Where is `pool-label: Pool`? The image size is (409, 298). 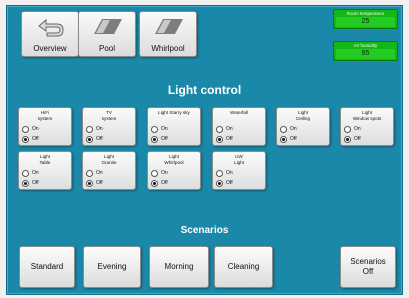 pool-label: Pool is located at coordinates (106, 48).